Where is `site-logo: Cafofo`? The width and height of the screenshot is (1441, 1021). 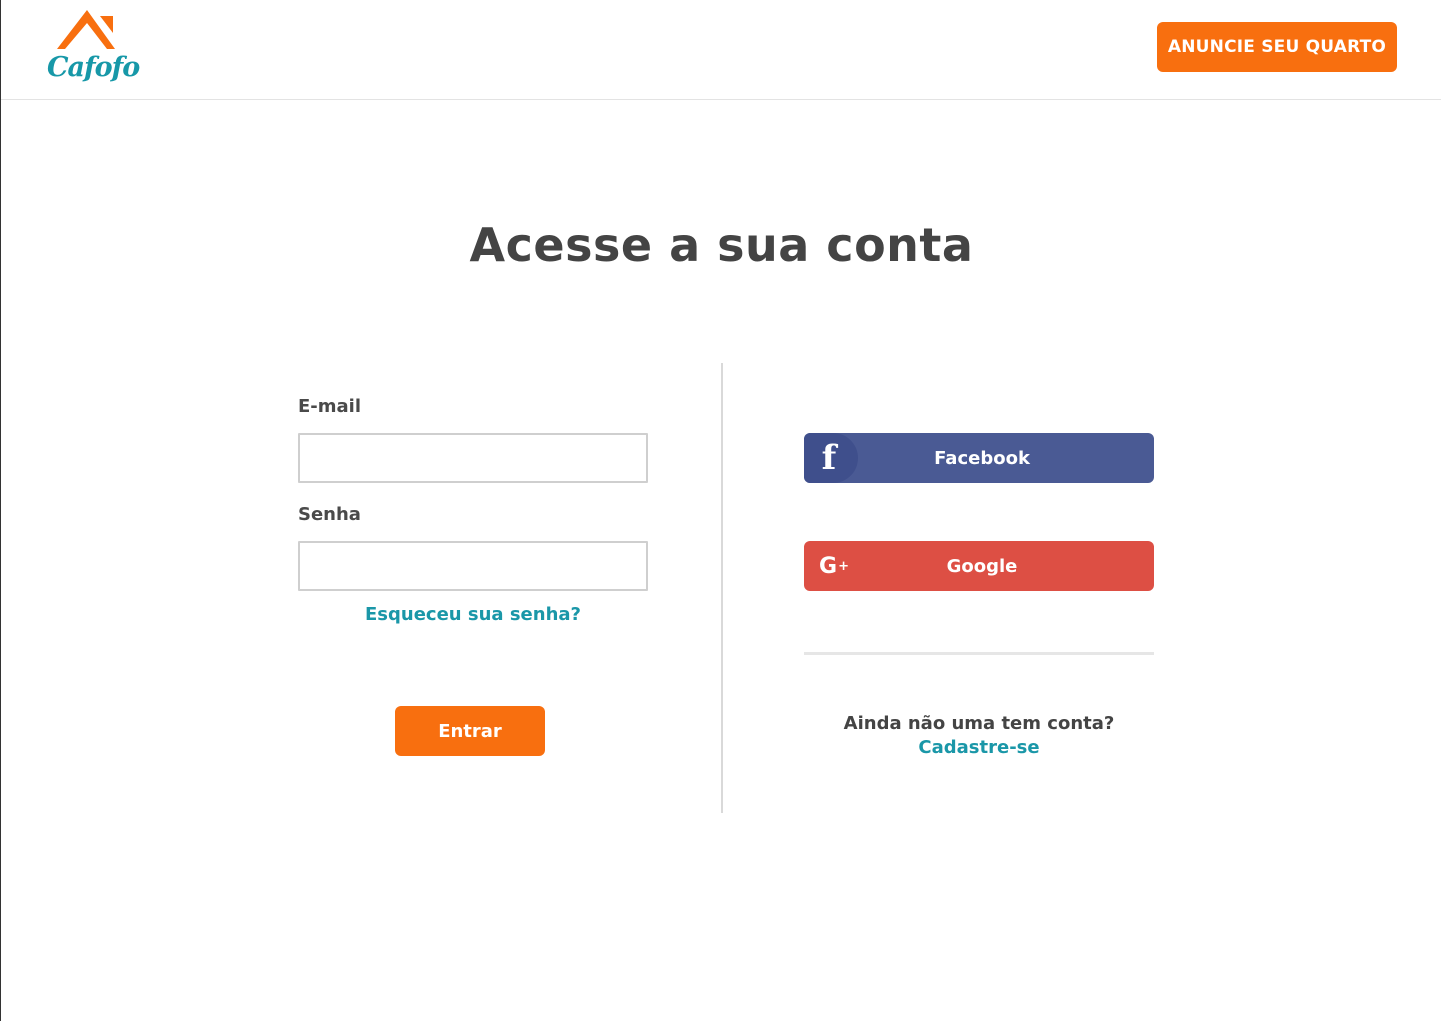
site-logo: Cafofo is located at coordinates (90, 50).